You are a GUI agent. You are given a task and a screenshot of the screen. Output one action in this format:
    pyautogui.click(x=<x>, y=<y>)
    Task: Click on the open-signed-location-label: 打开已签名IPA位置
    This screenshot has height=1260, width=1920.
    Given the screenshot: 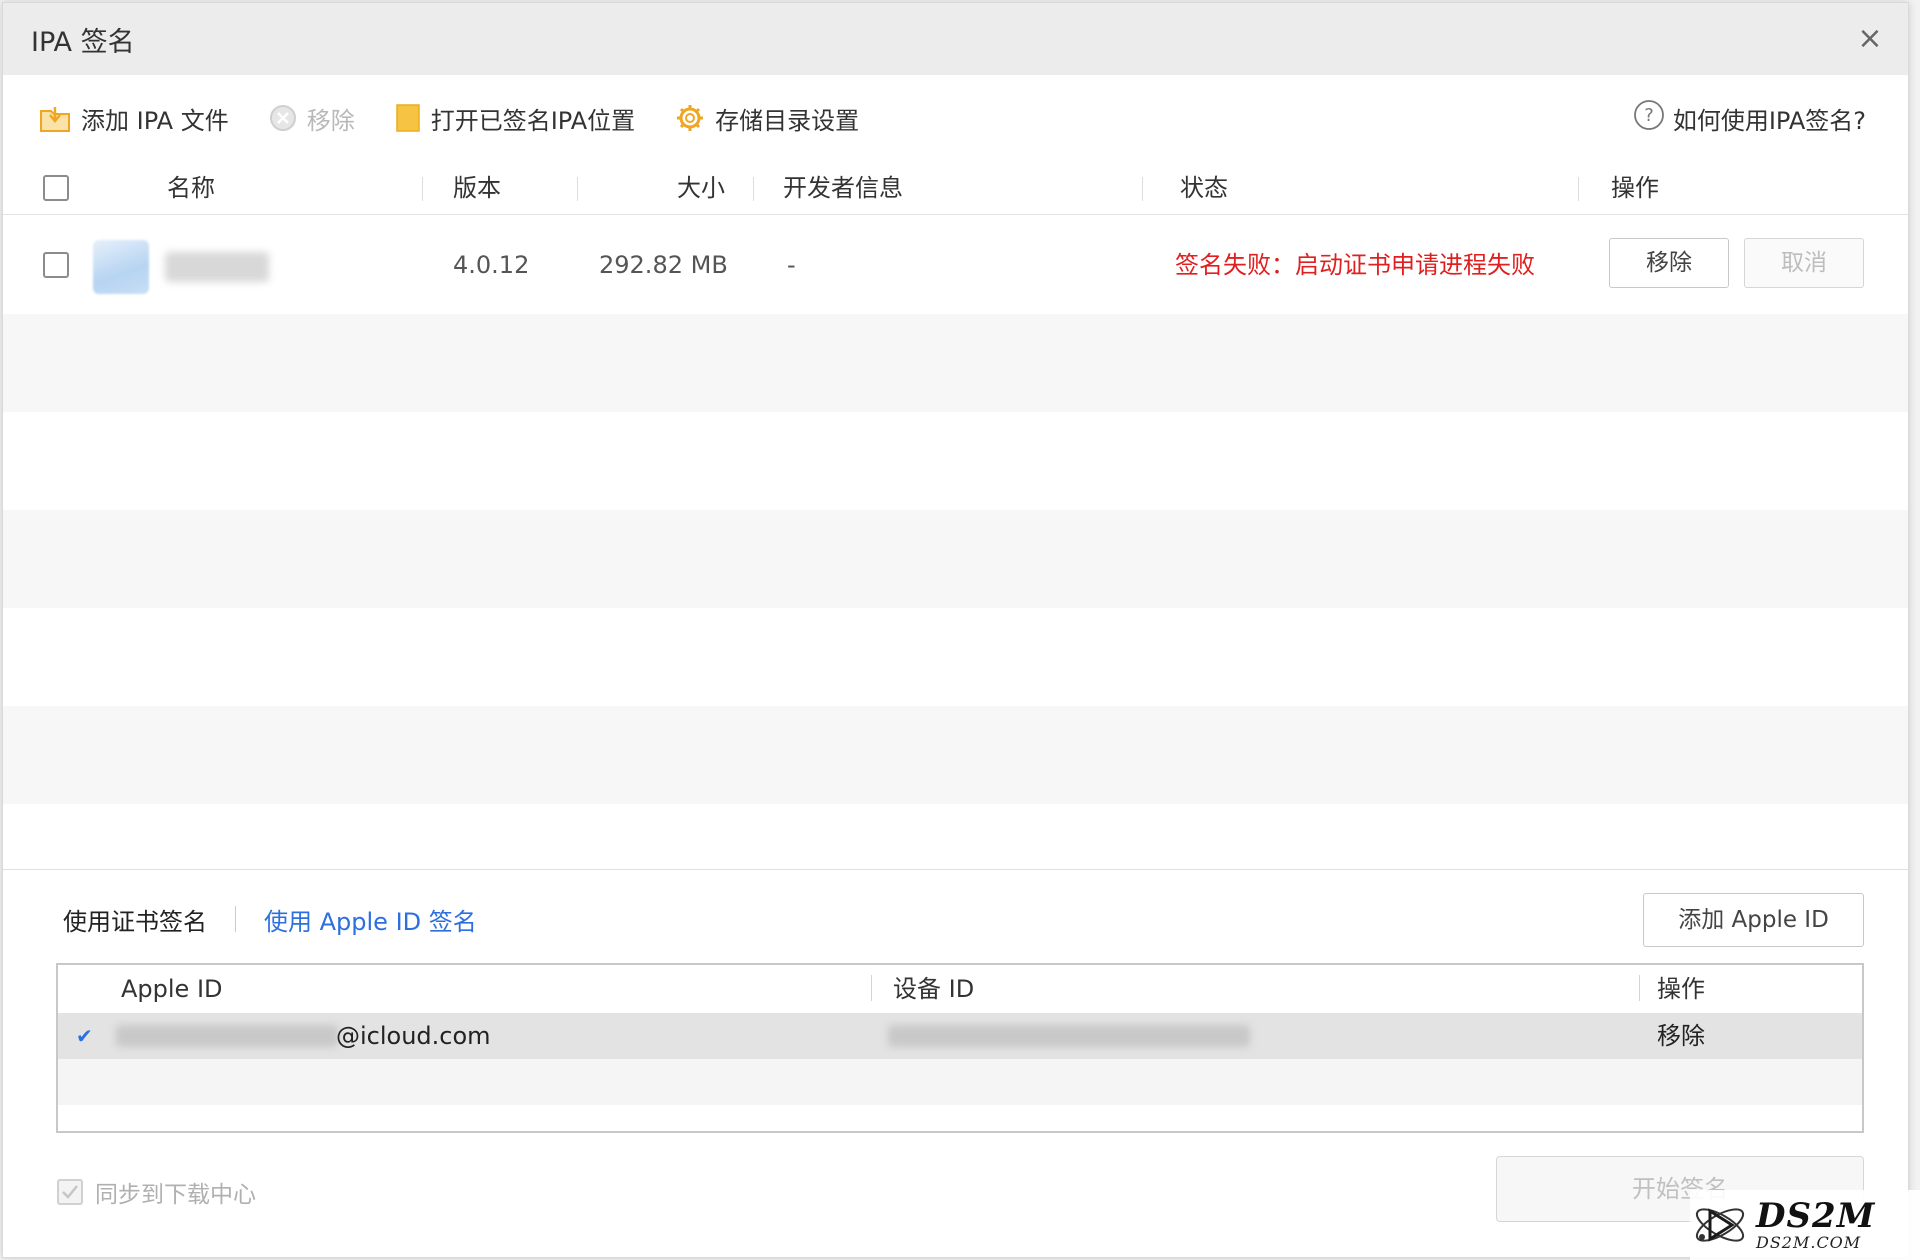 What is the action you would take?
    pyautogui.click(x=533, y=120)
    